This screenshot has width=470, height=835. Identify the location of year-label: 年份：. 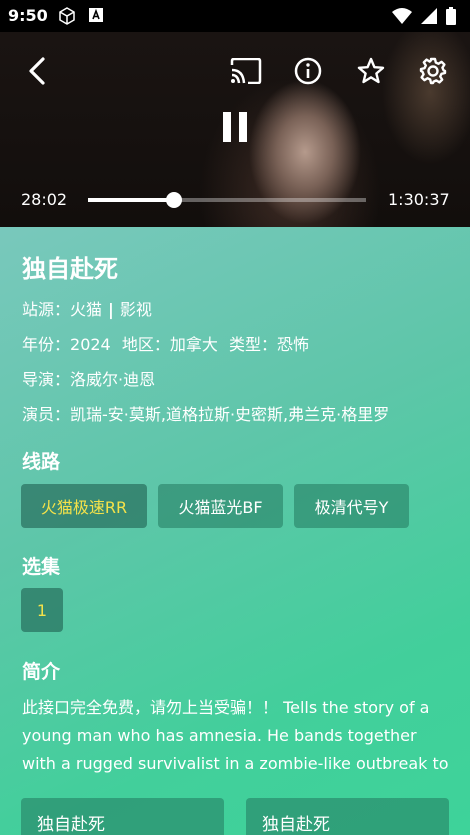
(46, 344).